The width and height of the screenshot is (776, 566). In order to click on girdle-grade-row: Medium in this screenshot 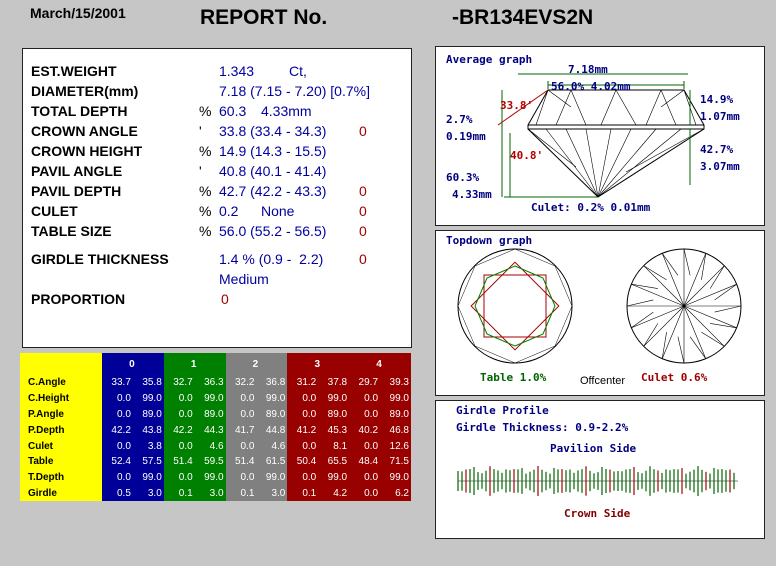, I will do `click(221, 281)`.